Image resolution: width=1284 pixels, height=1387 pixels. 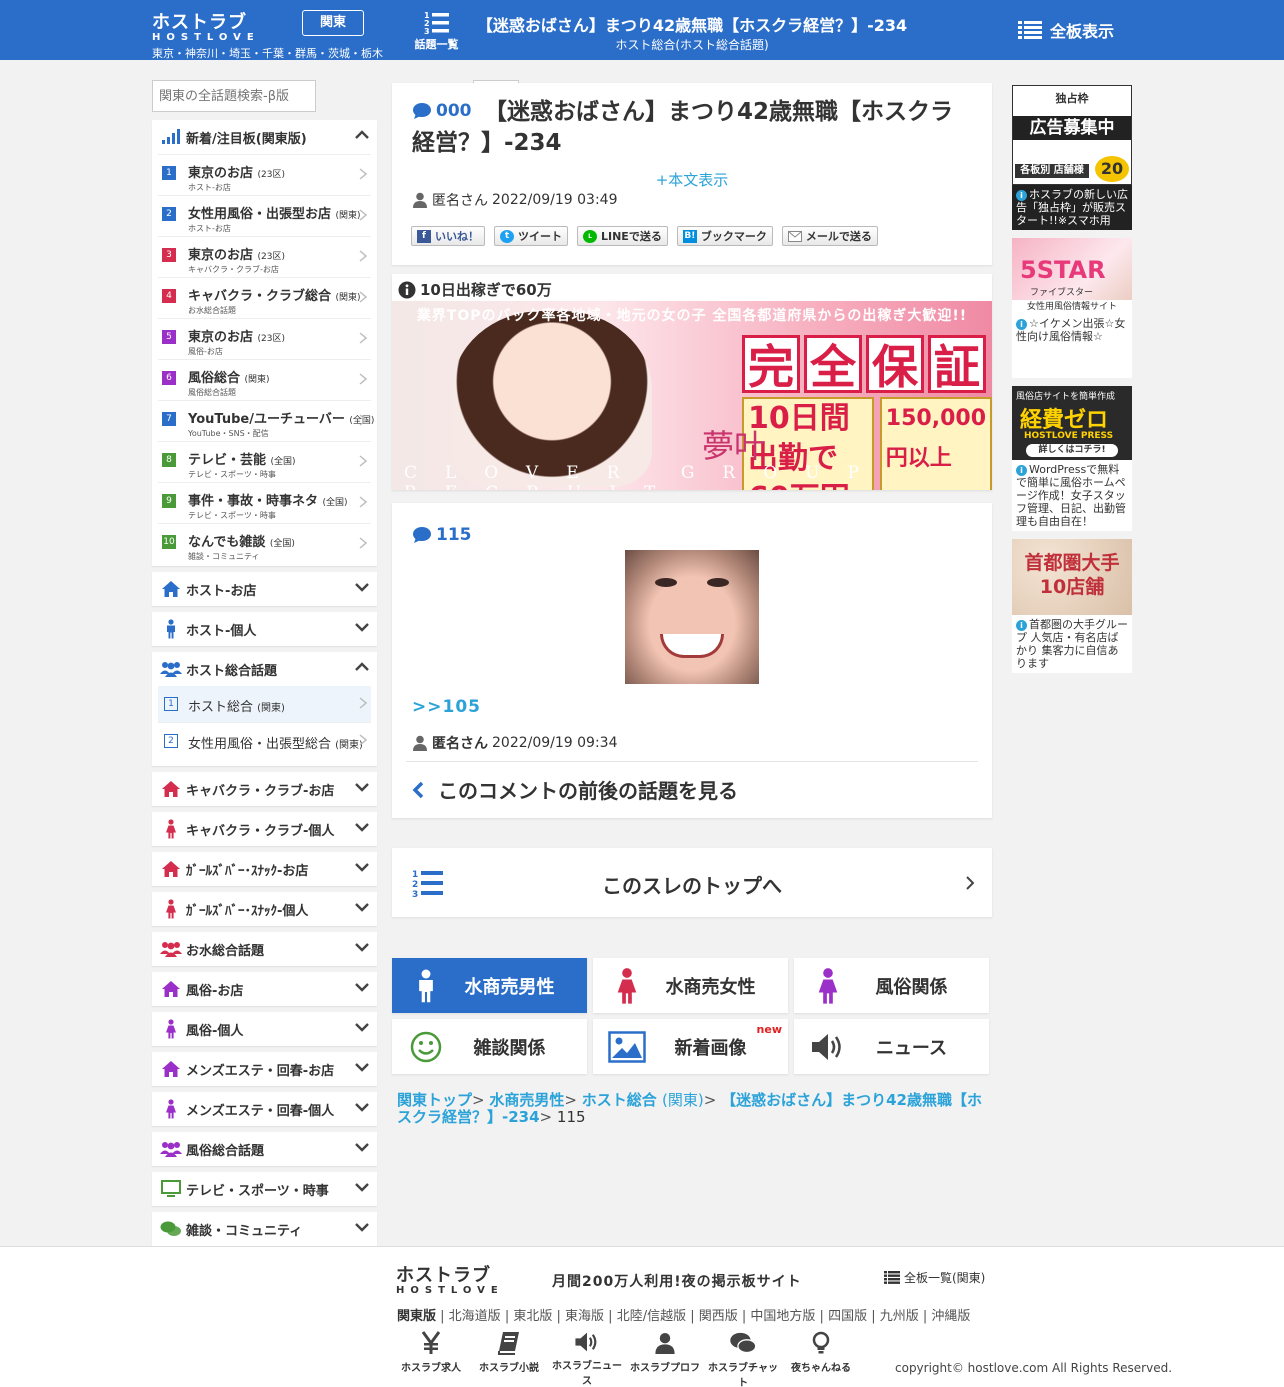 I want to click on home-icon, so click(x=171, y=589).